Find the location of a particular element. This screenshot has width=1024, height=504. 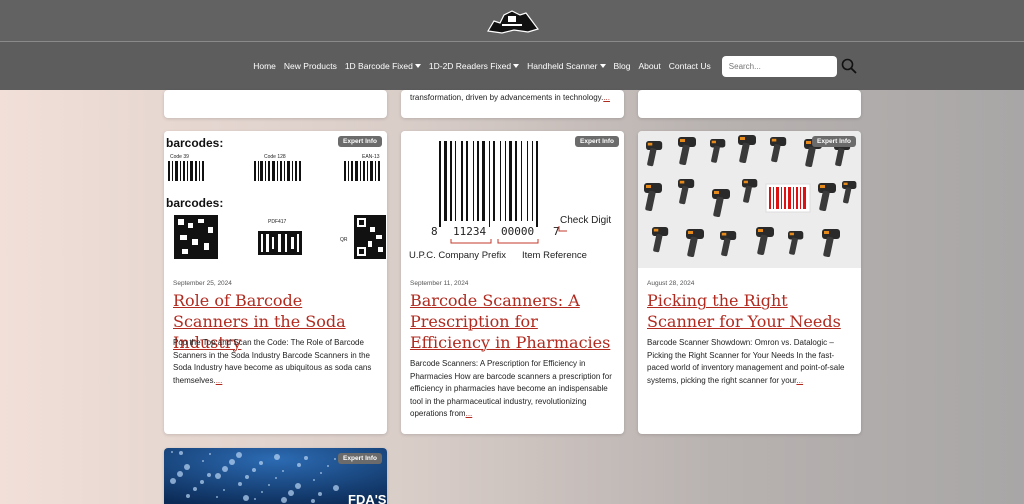

blog-card: FDA'S Expert Info is located at coordinates (275, 476).